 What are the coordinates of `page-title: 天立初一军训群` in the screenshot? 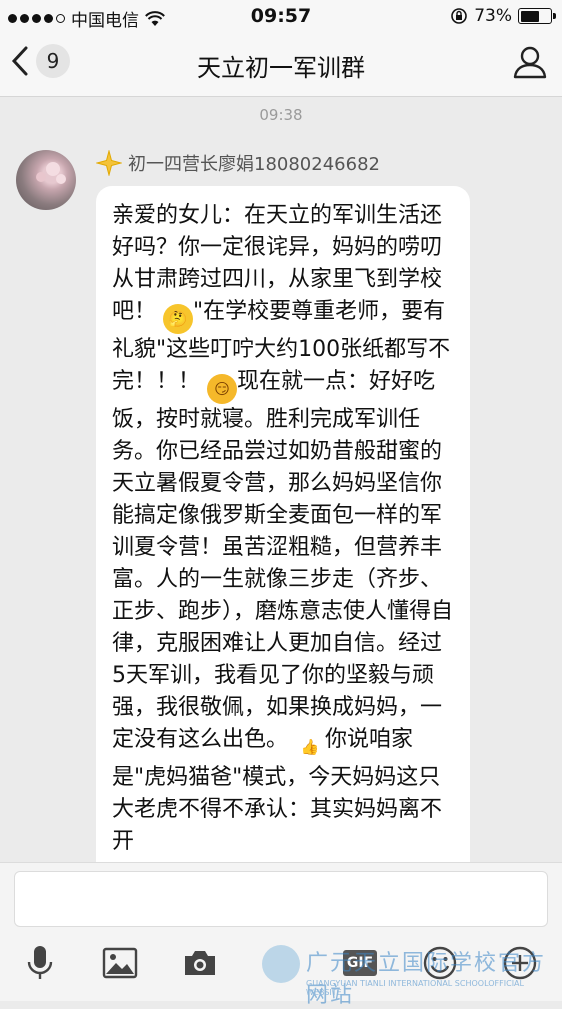 It's located at (281, 68).